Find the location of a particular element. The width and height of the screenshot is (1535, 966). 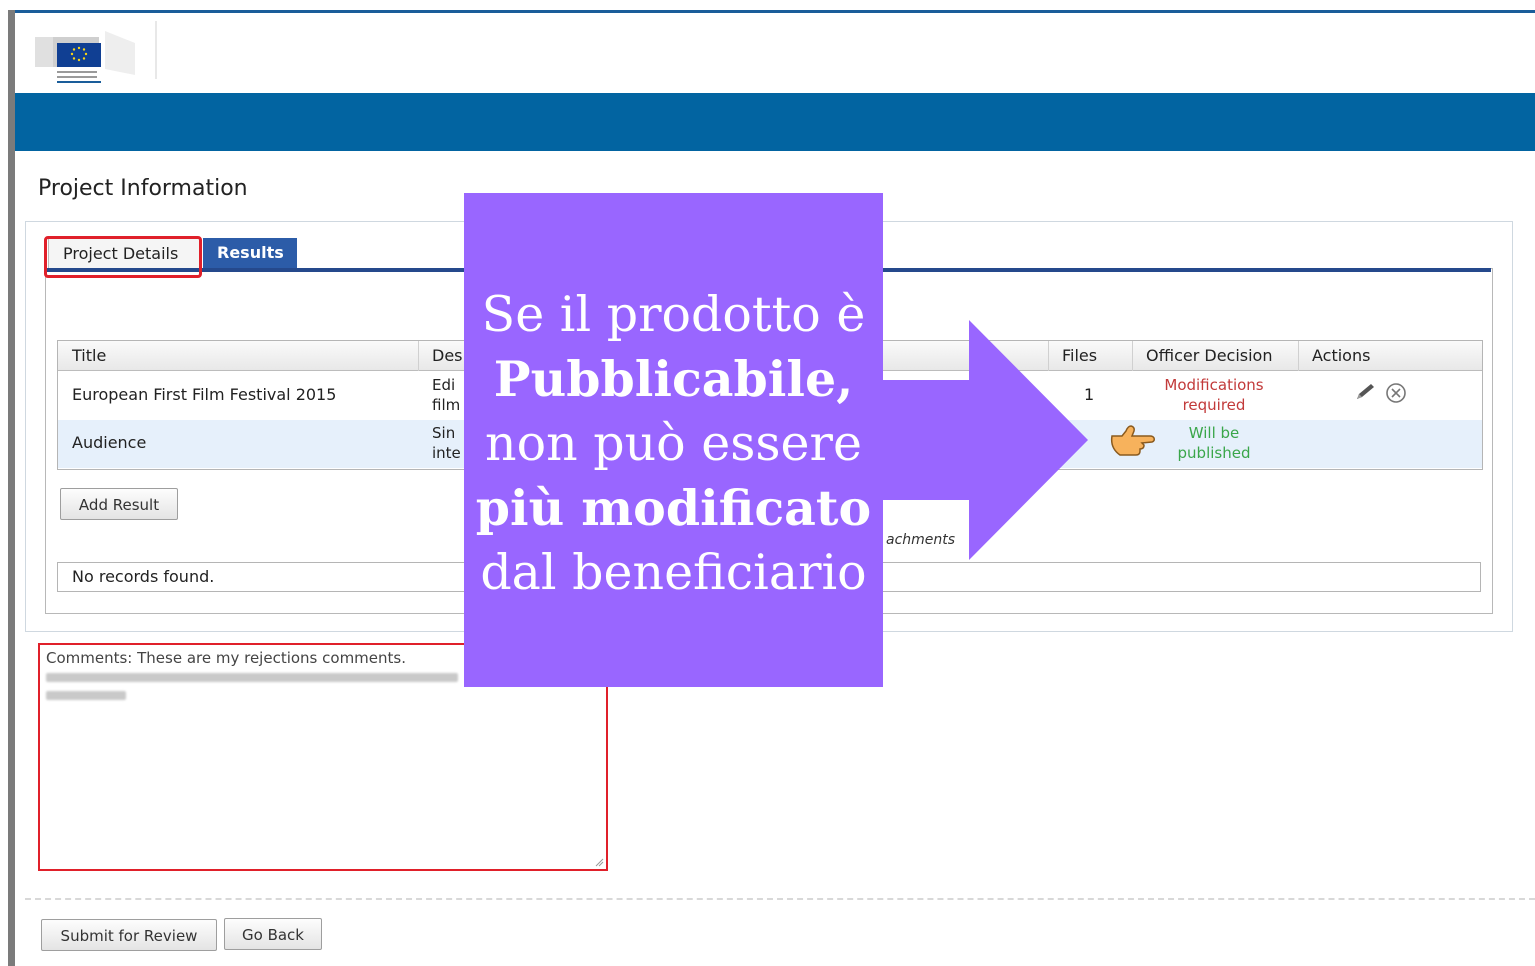

blue-banner is located at coordinates (775, 122).